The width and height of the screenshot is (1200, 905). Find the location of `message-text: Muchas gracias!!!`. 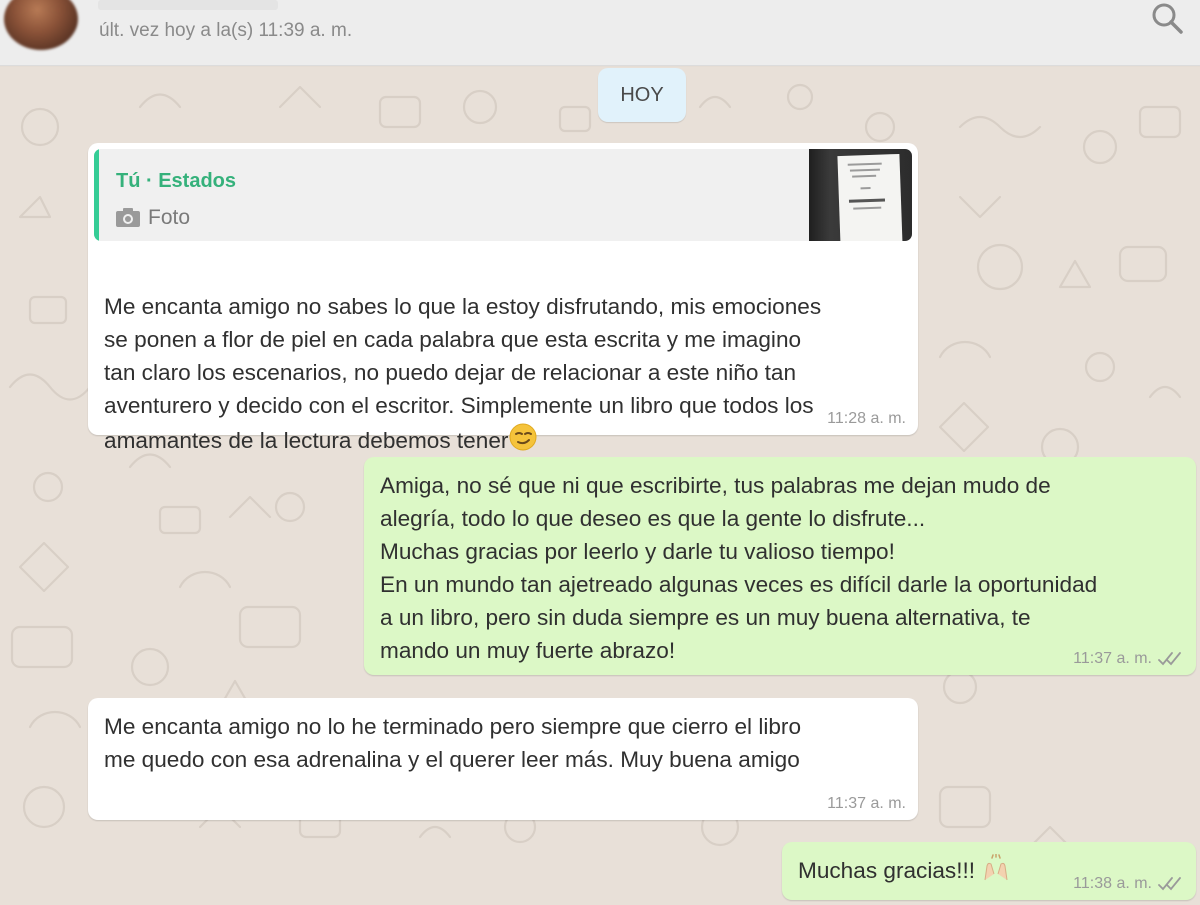

message-text: Muchas gracias!!! is located at coordinates (933, 870).